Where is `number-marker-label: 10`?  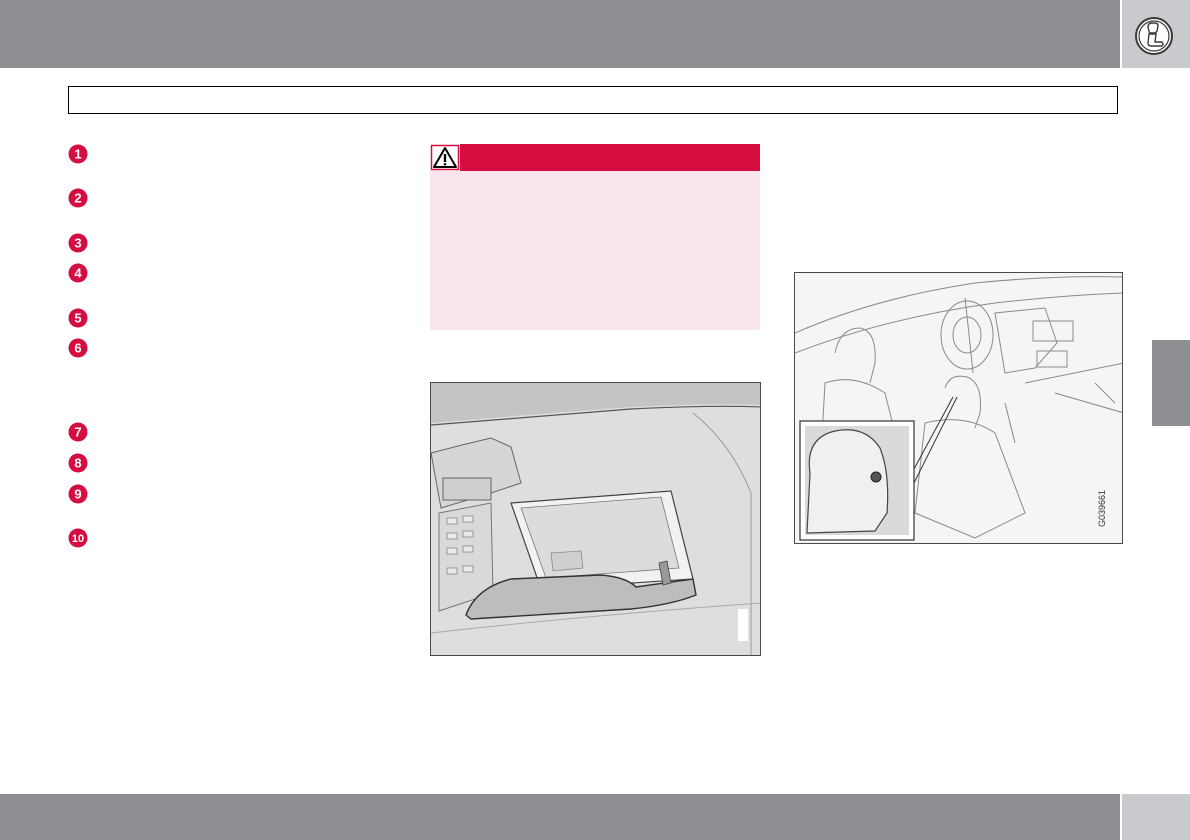 number-marker-label: 10 is located at coordinates (78, 539).